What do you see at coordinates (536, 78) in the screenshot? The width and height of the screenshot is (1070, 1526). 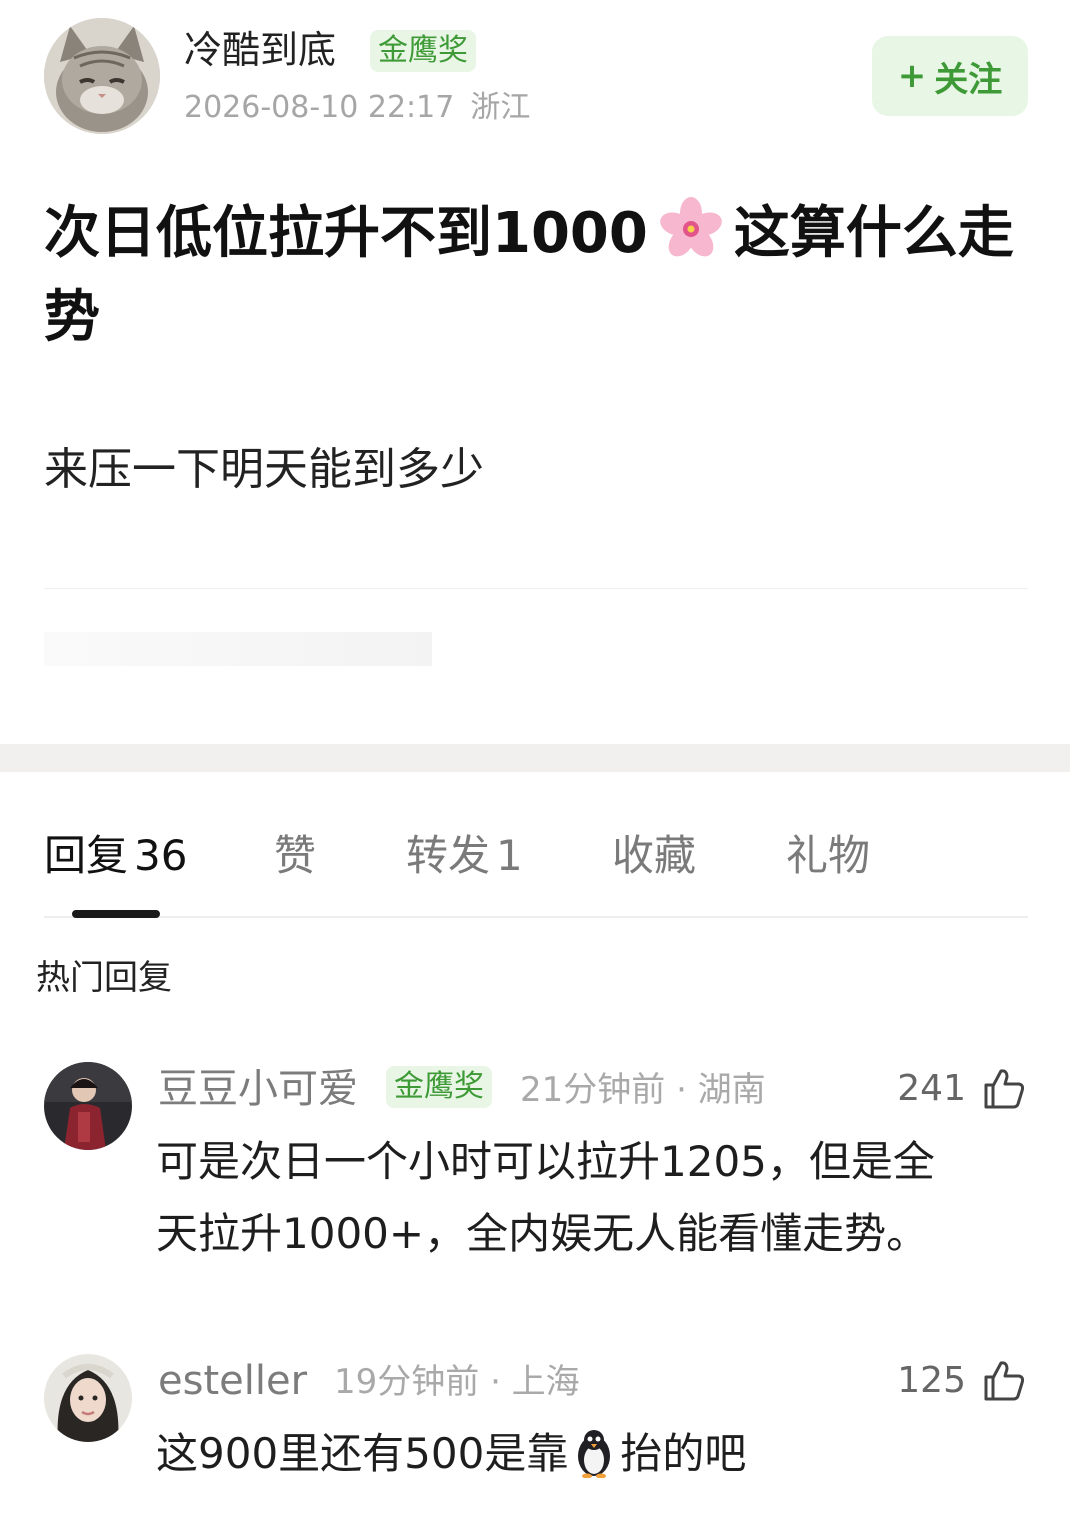 I see `post-header: 冷酷到底 金鹰奖 2026-08-10 22:17 浙江 + 关注` at bounding box center [536, 78].